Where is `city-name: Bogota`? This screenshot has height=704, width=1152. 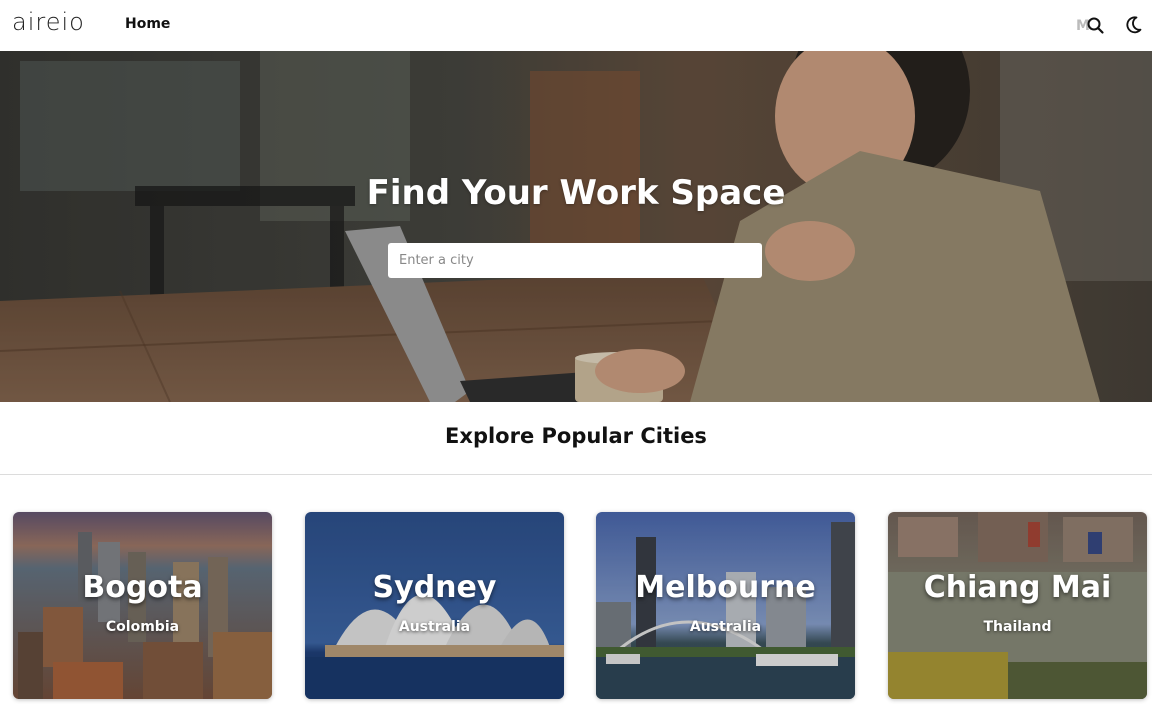
city-name: Bogota is located at coordinates (142, 587).